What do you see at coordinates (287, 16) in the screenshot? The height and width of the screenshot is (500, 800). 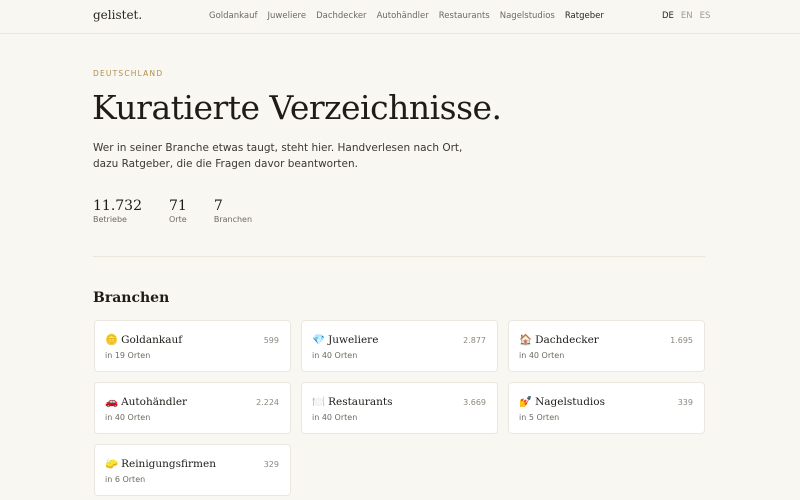 I see `nav-juweliere: Juweliere` at bounding box center [287, 16].